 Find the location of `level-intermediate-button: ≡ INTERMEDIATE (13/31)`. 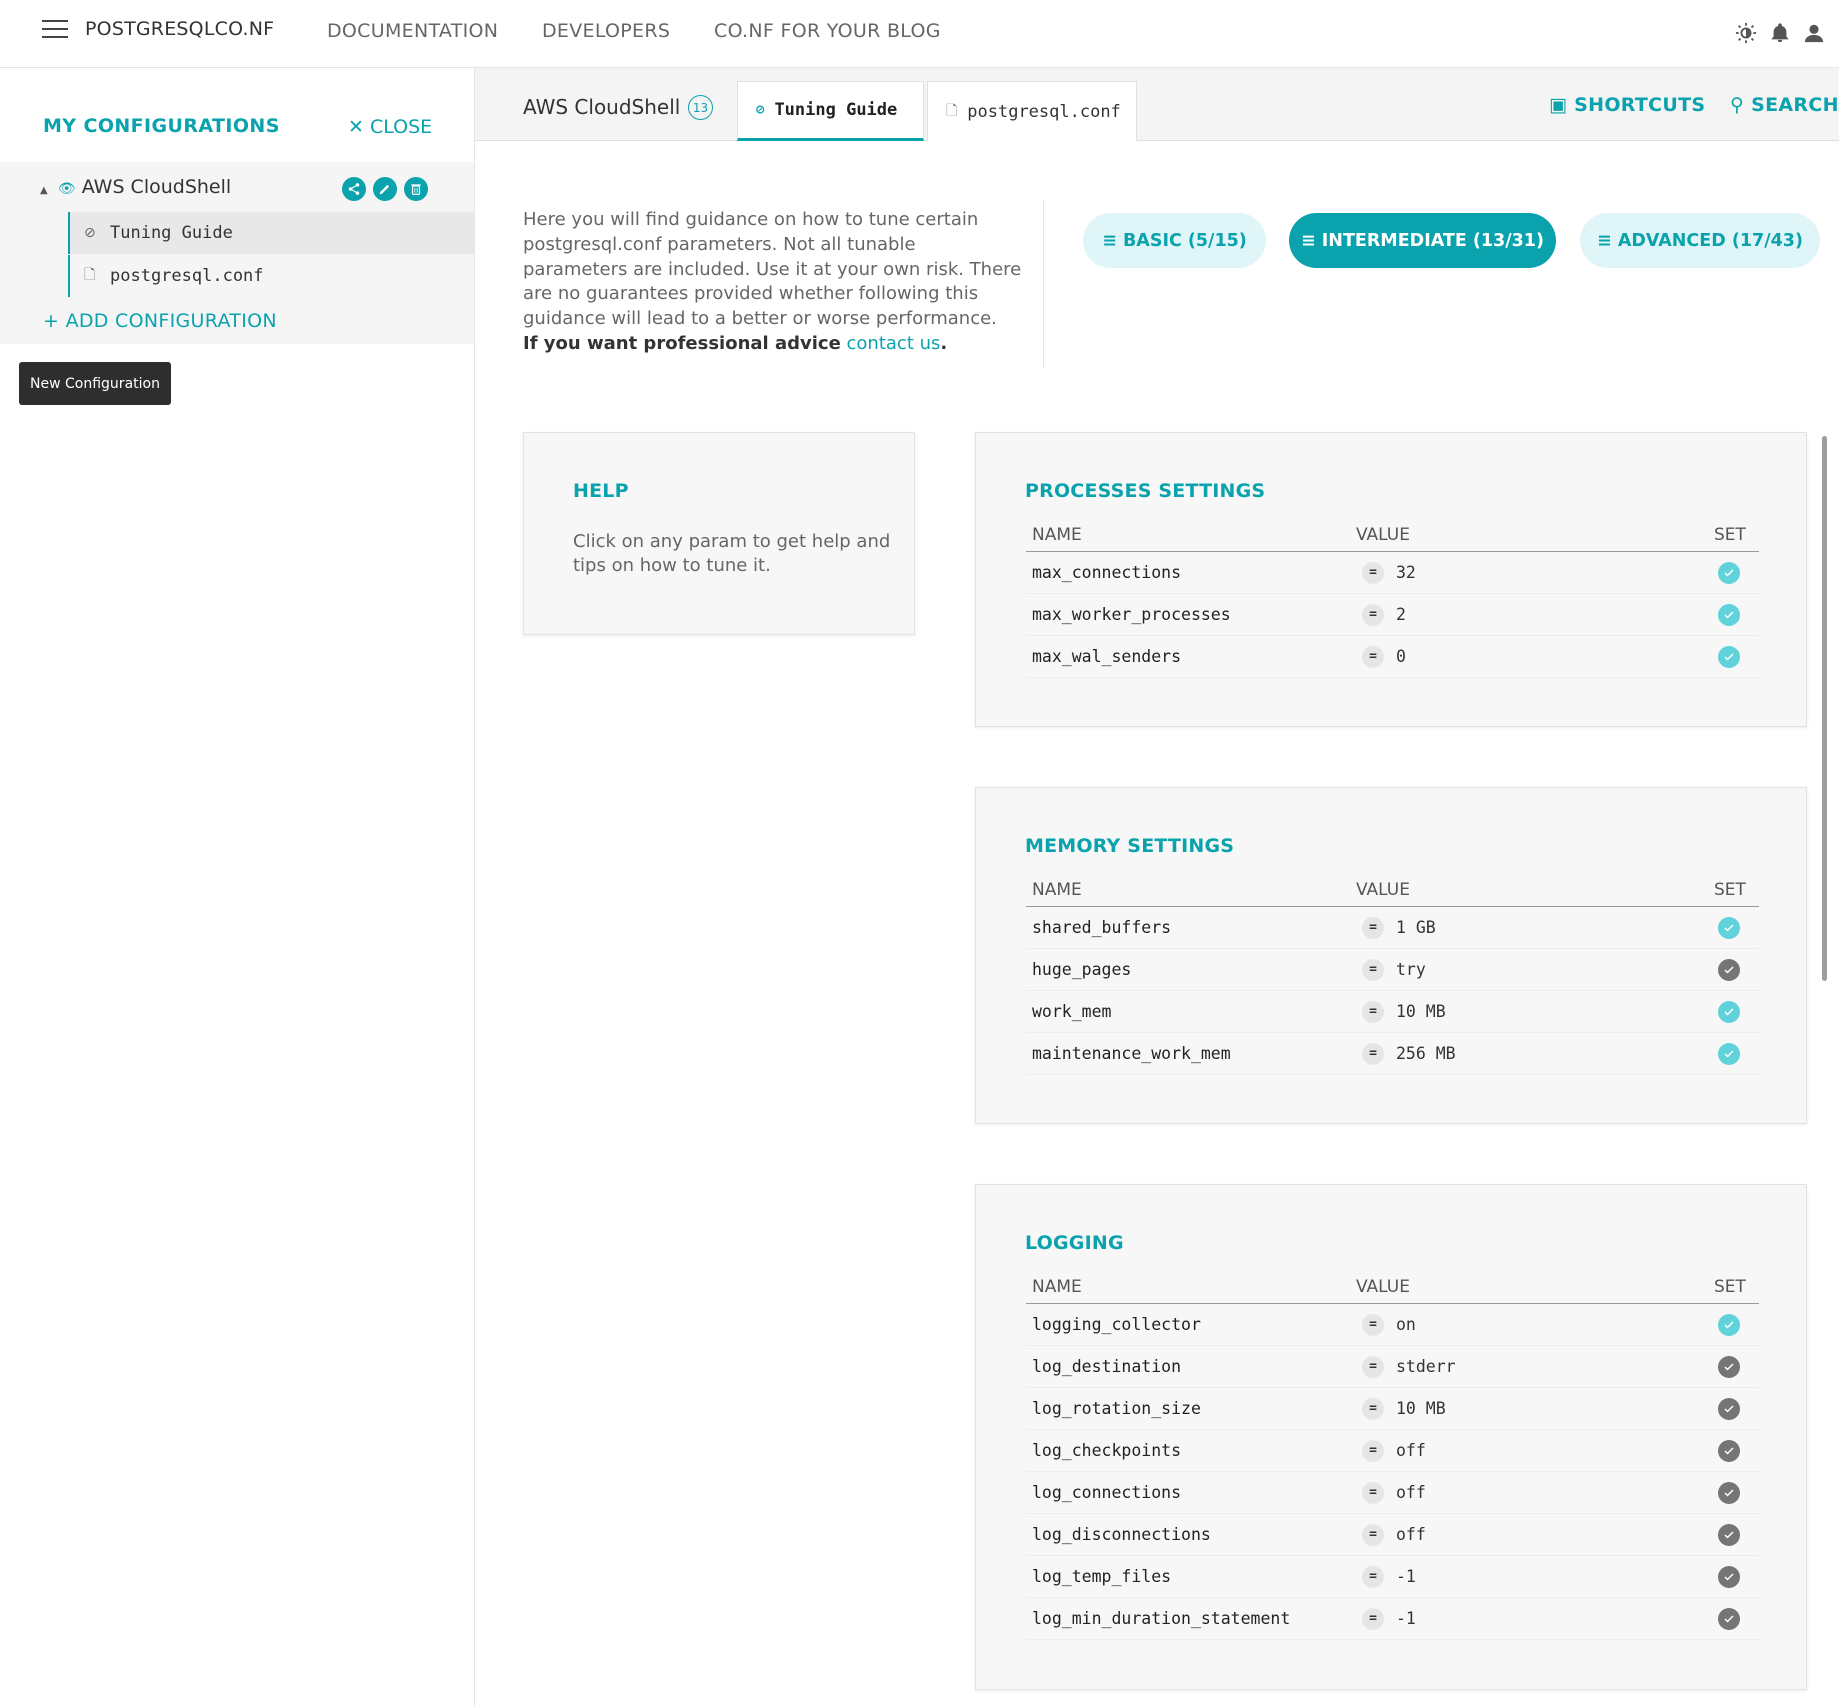

level-intermediate-button: ≡ INTERMEDIATE (13/31) is located at coordinates (1422, 240).